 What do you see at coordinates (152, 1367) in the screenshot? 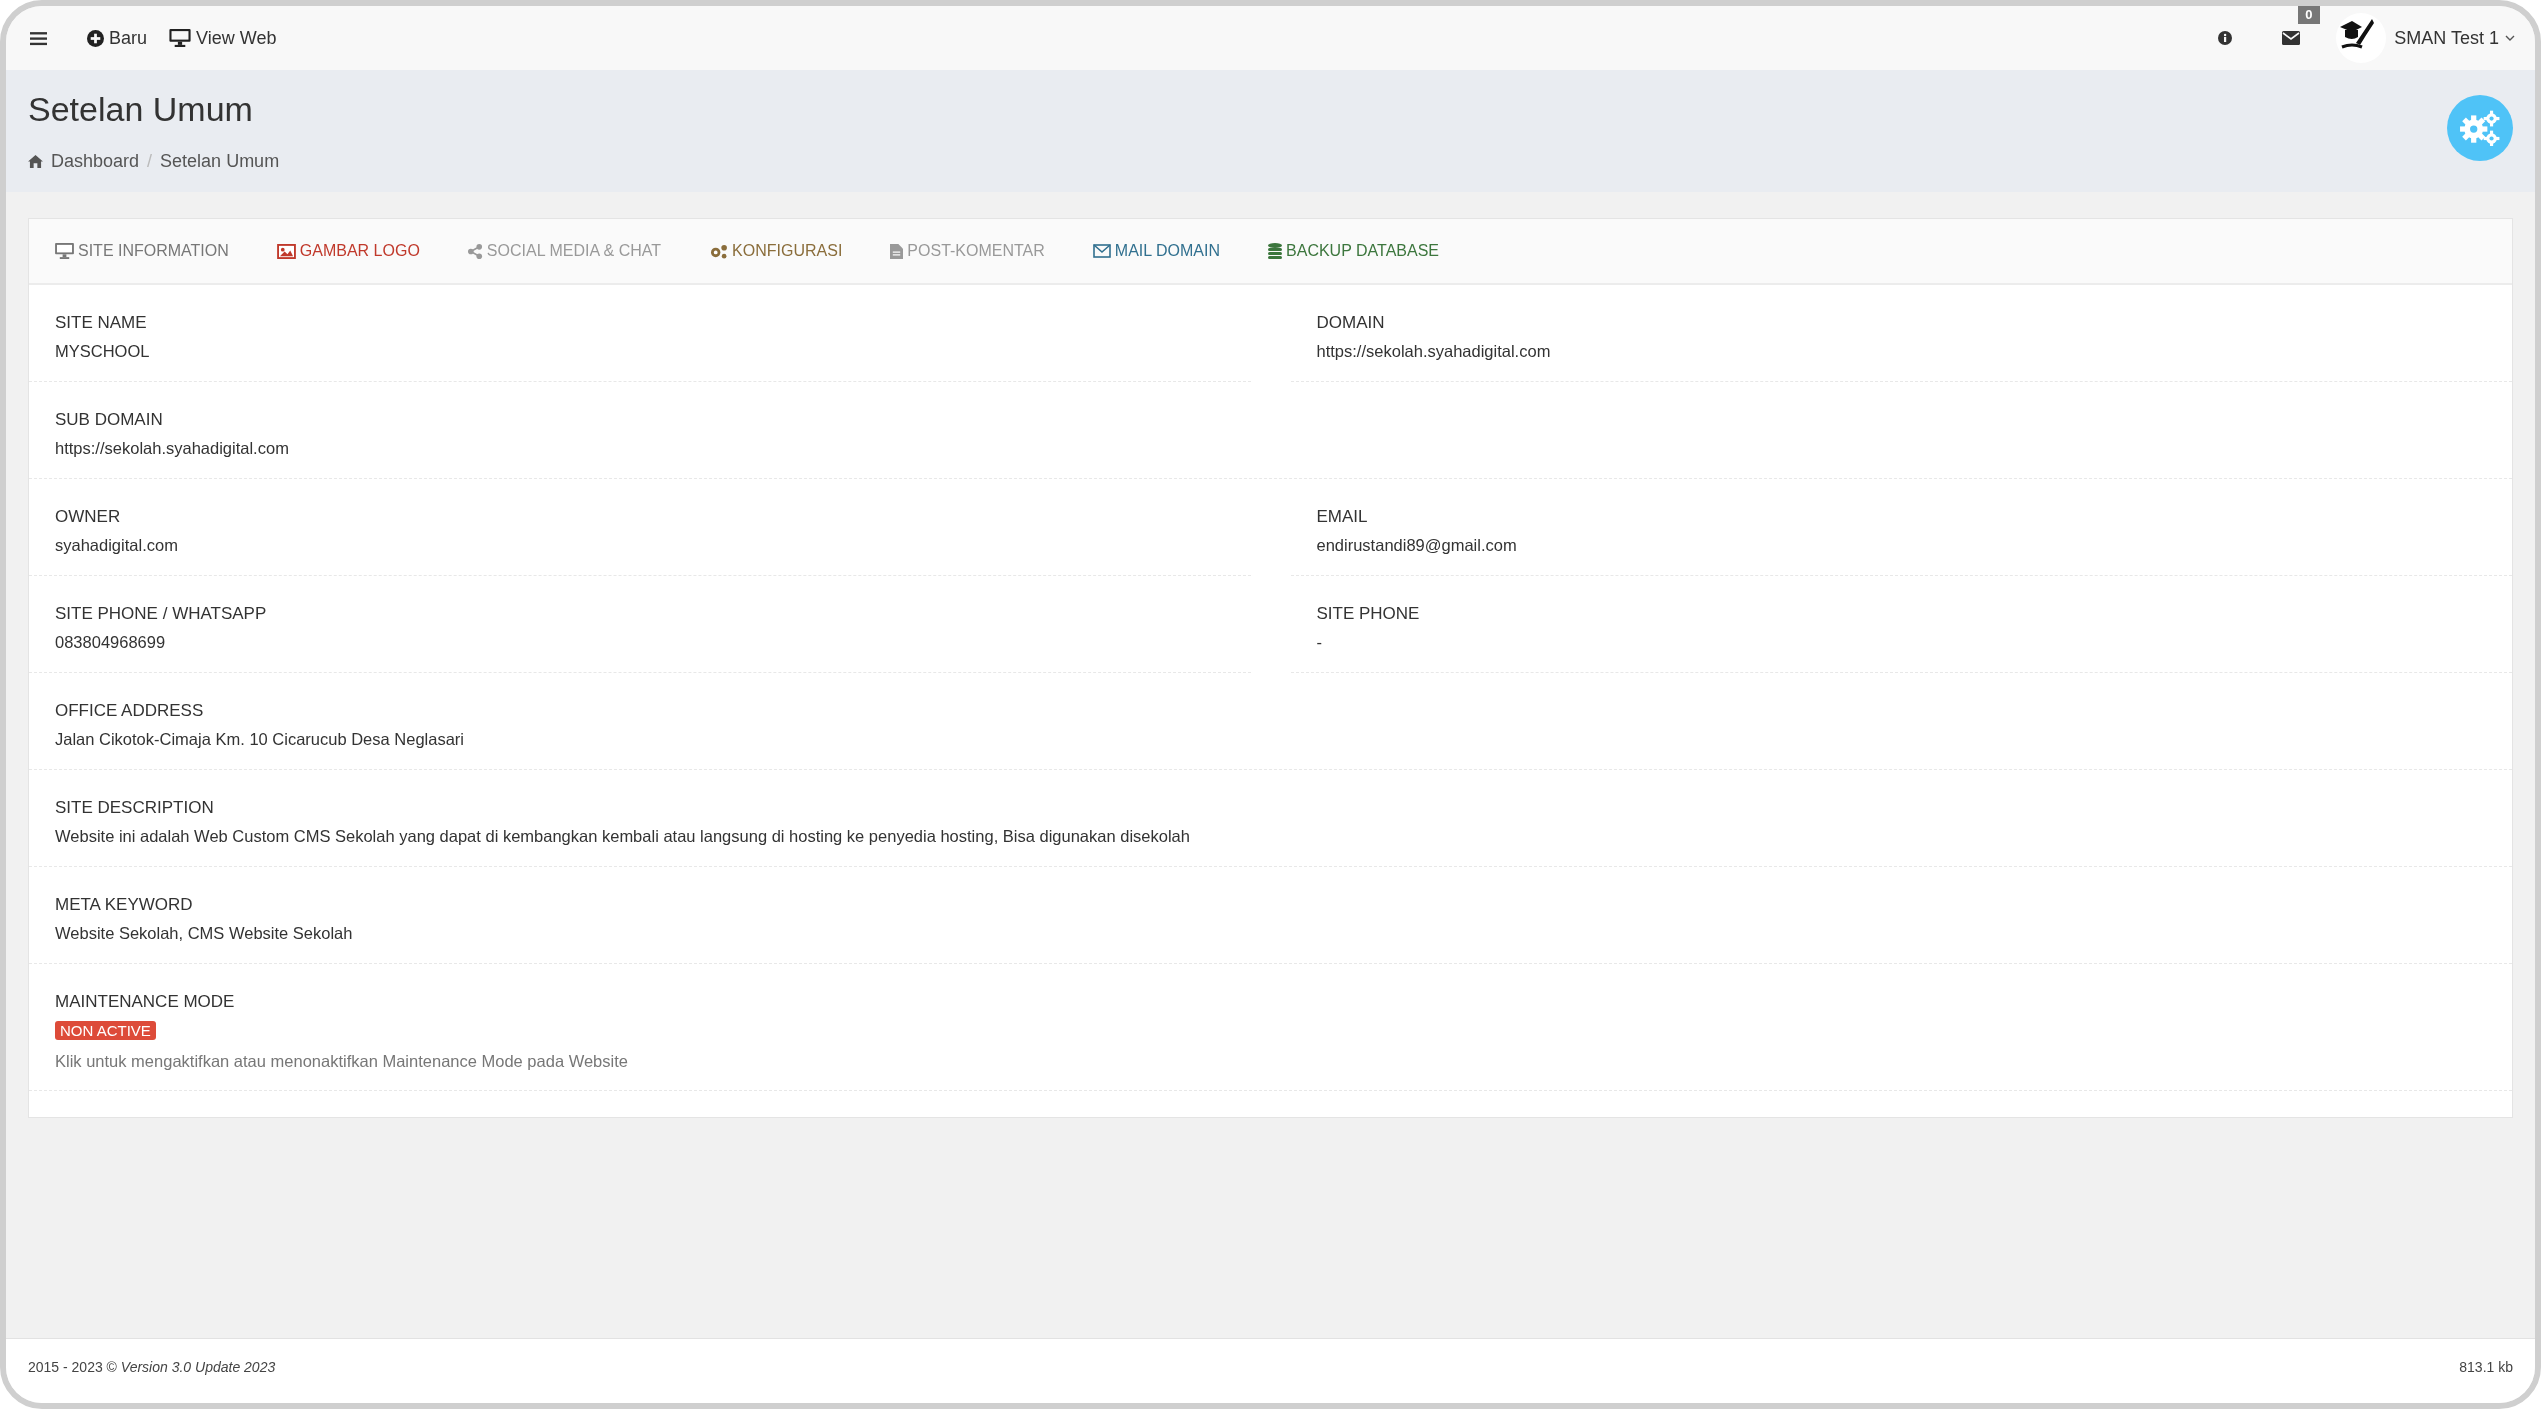
I see `copyright-text: 2015 - 2023 © Version 3.0 Update 2023` at bounding box center [152, 1367].